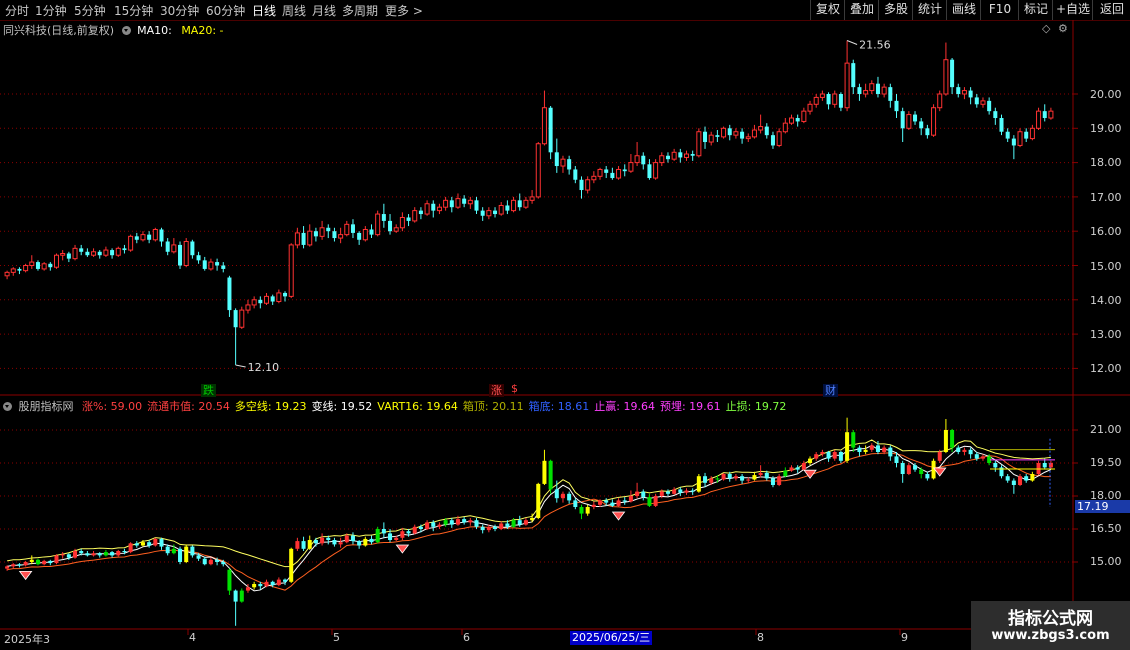 This screenshot has width=1130, height=650. What do you see at coordinates (1106, 231) in the screenshot?
I see `main-tick-1600: 16.00` at bounding box center [1106, 231].